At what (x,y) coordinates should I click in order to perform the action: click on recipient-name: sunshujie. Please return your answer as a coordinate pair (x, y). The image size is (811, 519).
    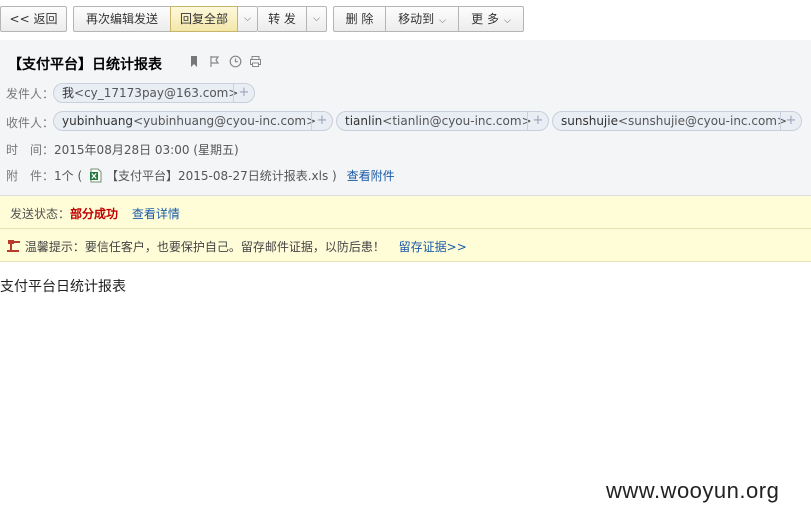
    Looking at the image, I should click on (589, 121).